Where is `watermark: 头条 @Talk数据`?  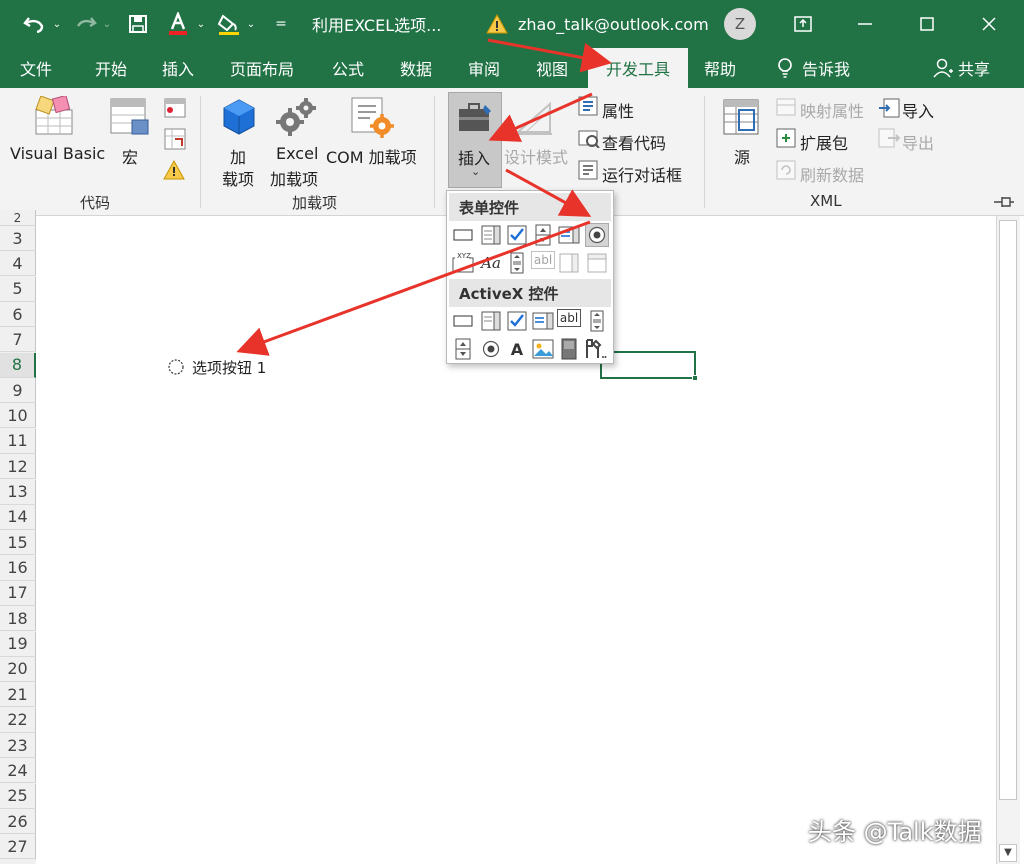 watermark: 头条 @Talk数据 is located at coordinates (895, 832).